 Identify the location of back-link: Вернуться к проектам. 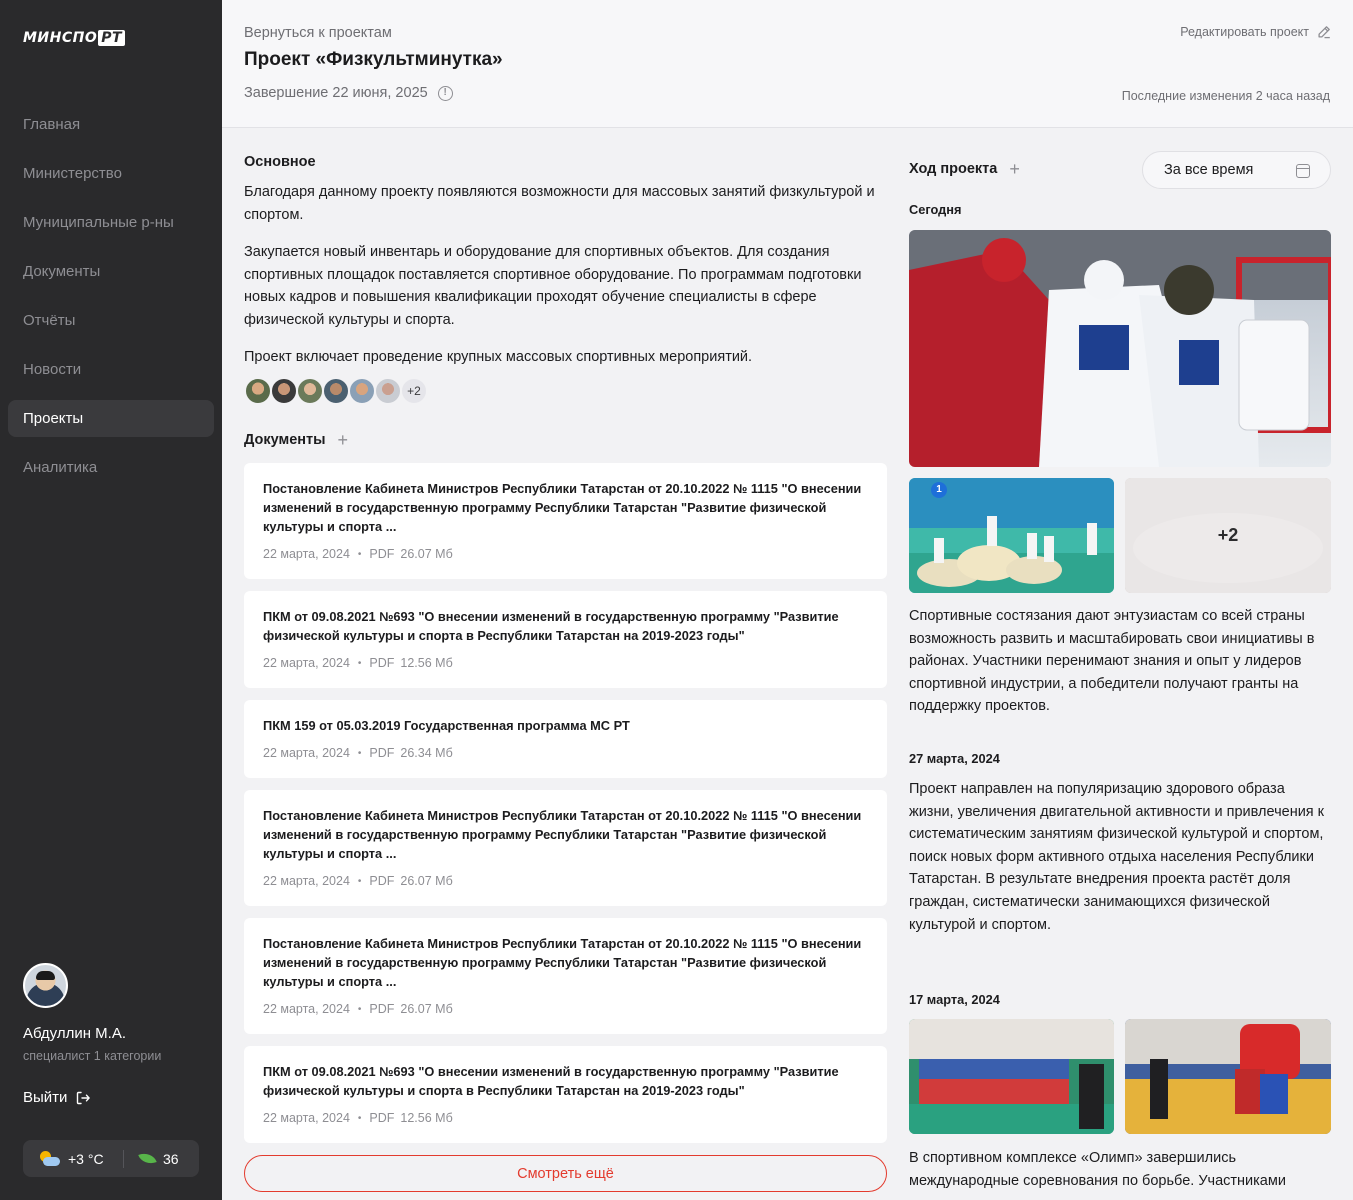
(318, 33).